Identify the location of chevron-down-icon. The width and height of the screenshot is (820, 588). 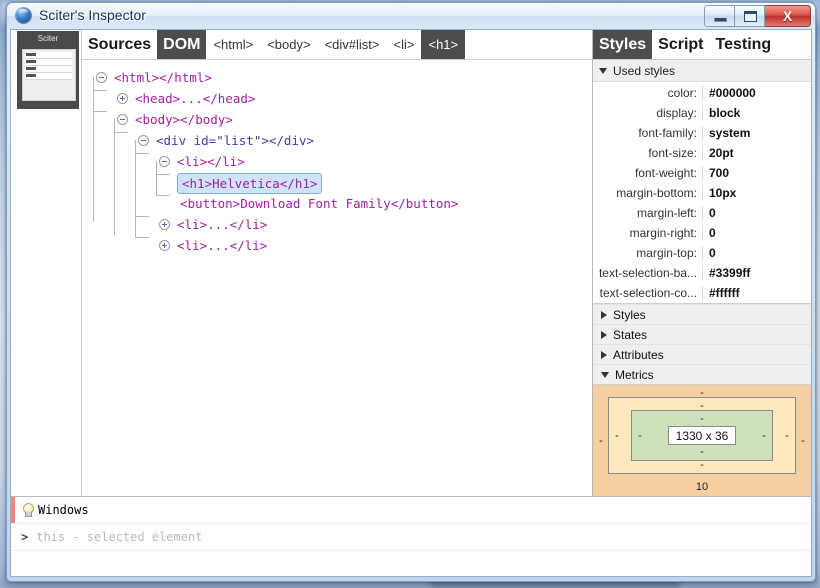
(603, 70).